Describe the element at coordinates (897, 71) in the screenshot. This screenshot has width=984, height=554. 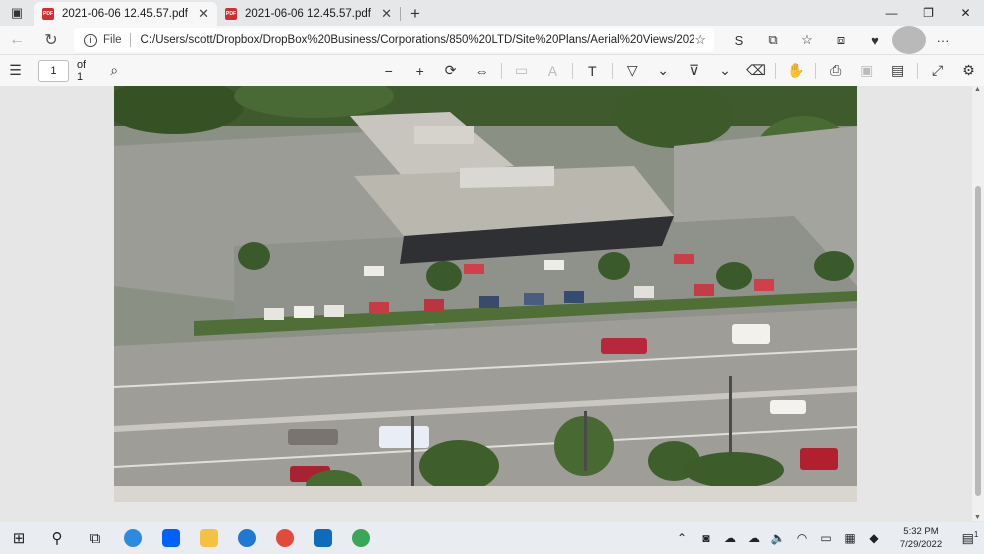
I see `save-as-icon: ▤` at that location.